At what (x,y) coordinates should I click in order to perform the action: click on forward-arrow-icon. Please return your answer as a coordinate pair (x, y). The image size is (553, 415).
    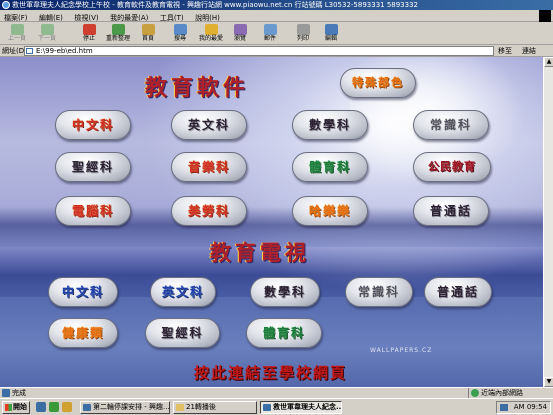
    Looking at the image, I should click on (47, 29).